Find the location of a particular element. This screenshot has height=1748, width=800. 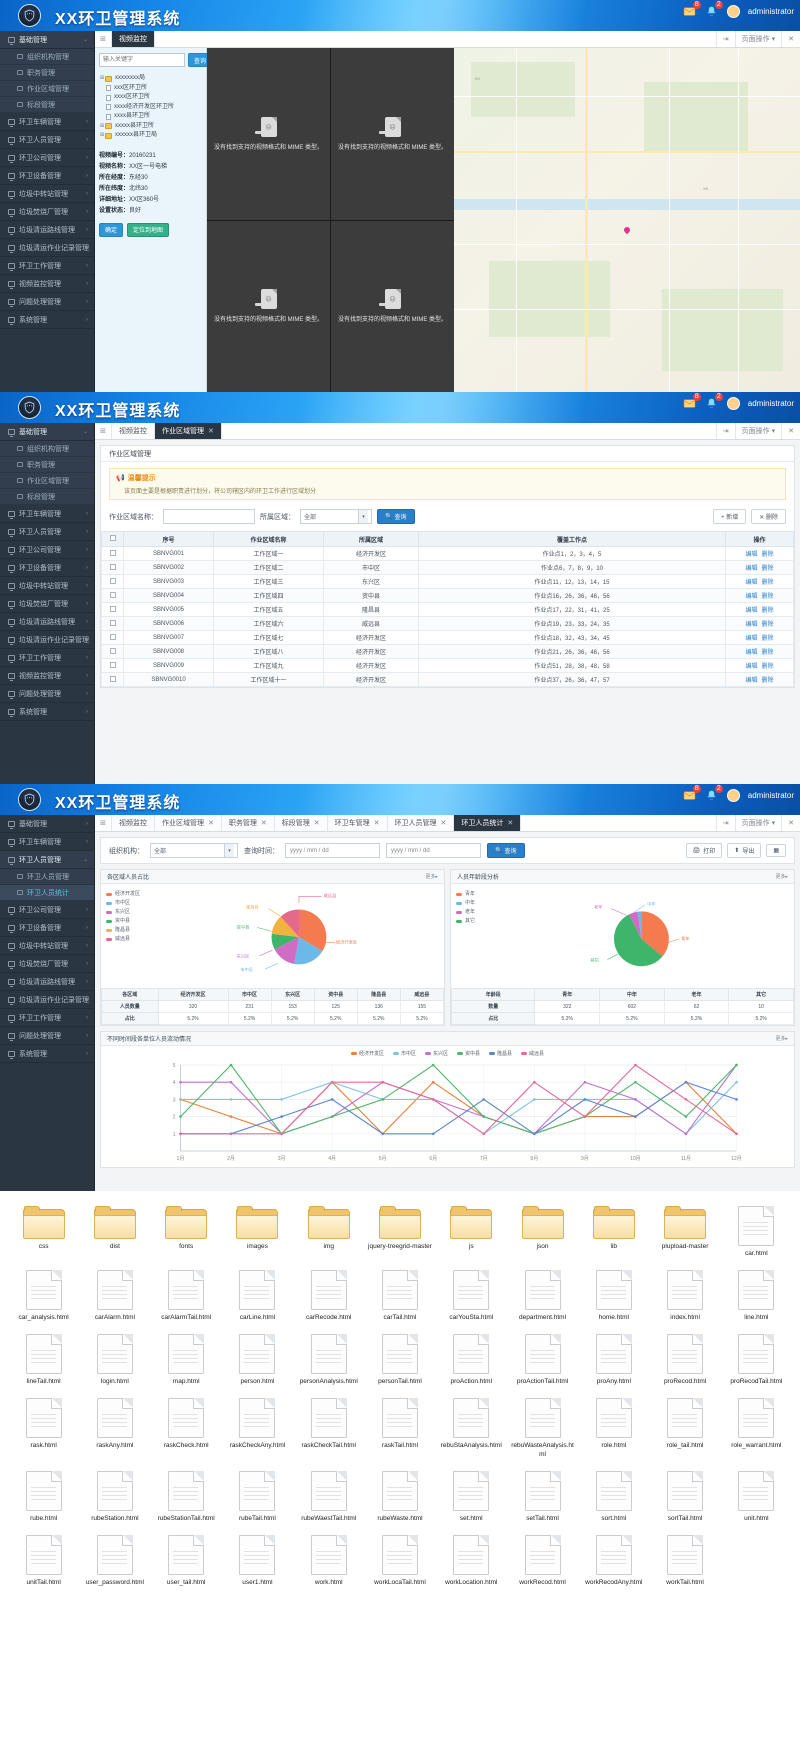

mail-icon: 8 is located at coordinates (692, 9).